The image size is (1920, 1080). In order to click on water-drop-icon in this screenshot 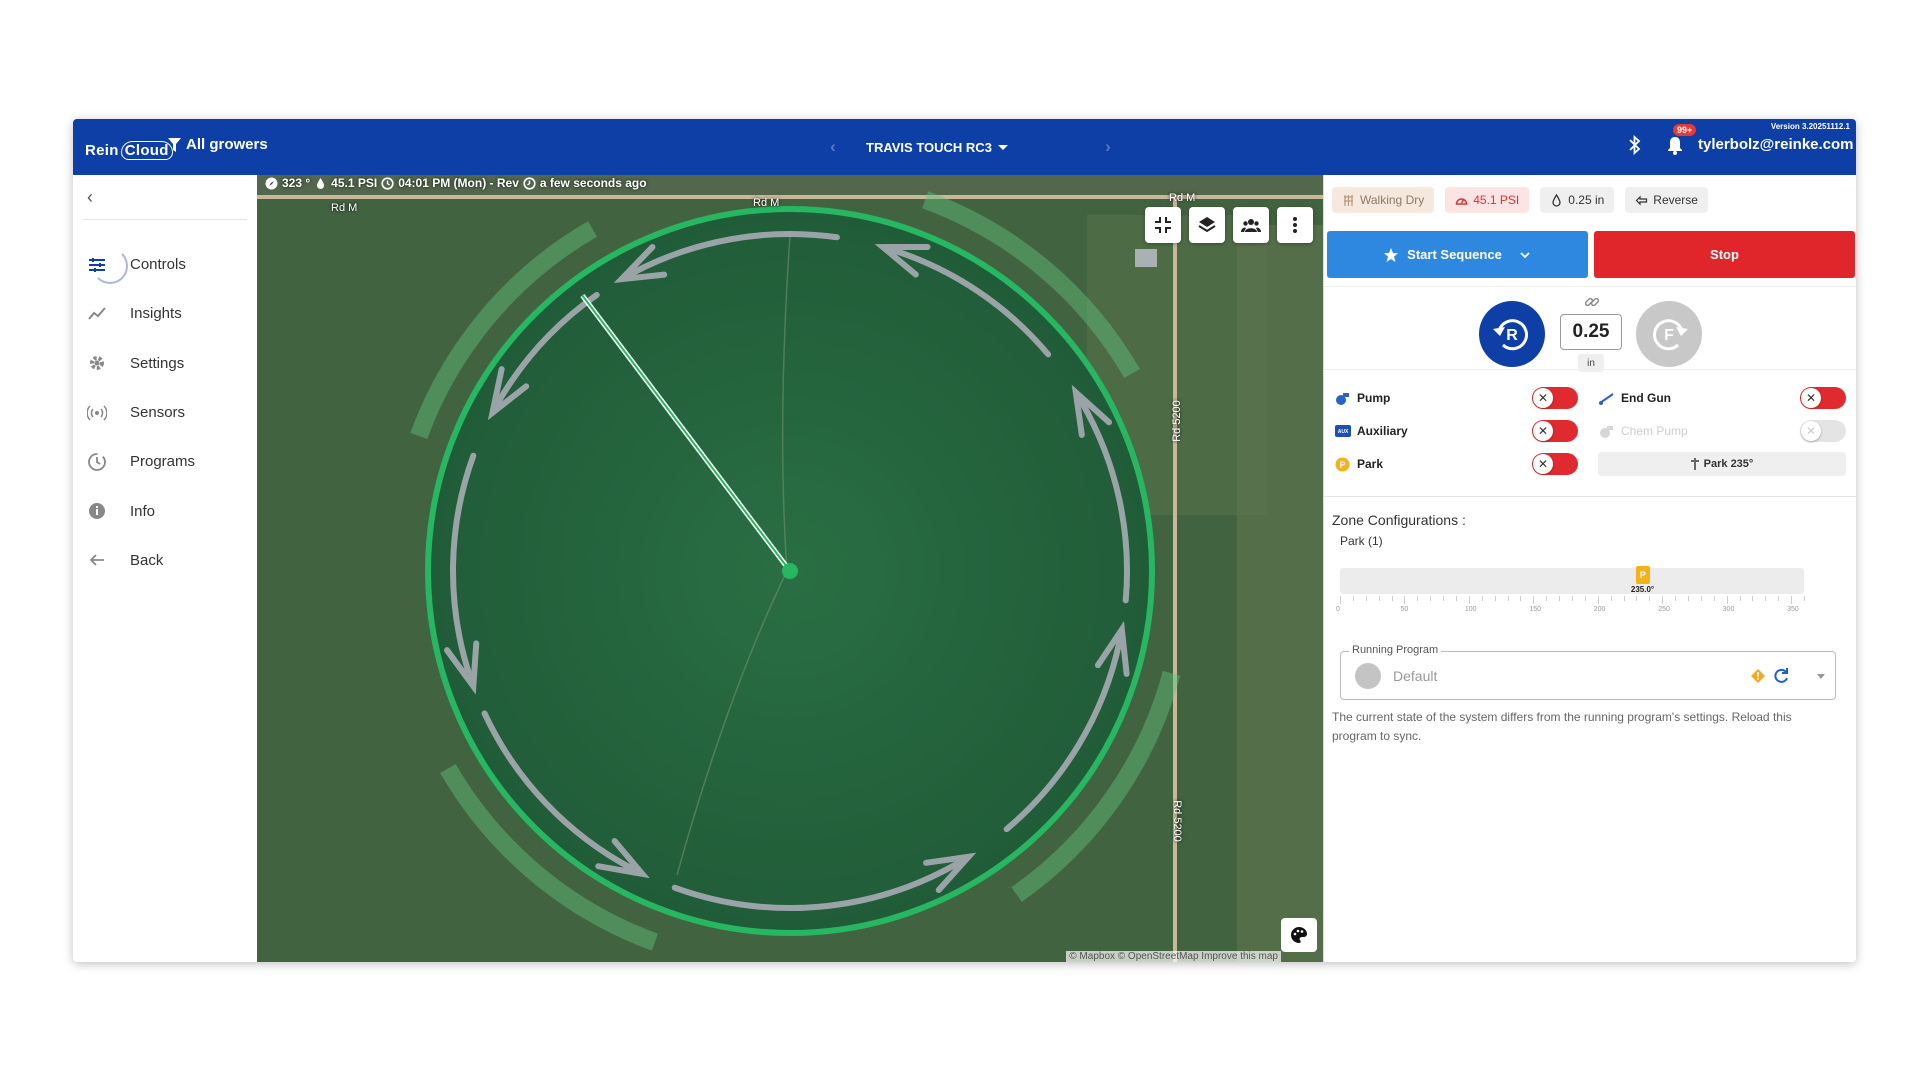, I will do `click(321, 183)`.